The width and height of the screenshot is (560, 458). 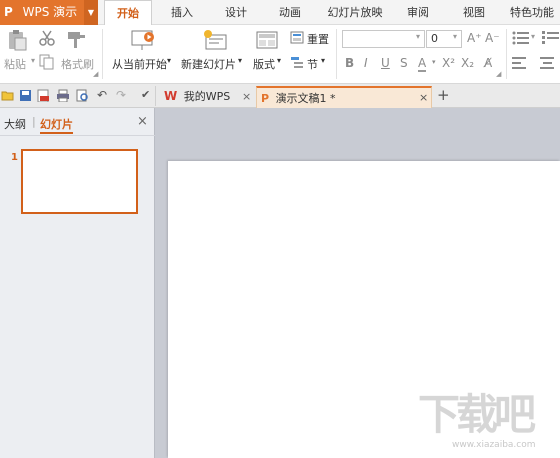 What do you see at coordinates (312, 64) in the screenshot?
I see `section-button: 节` at bounding box center [312, 64].